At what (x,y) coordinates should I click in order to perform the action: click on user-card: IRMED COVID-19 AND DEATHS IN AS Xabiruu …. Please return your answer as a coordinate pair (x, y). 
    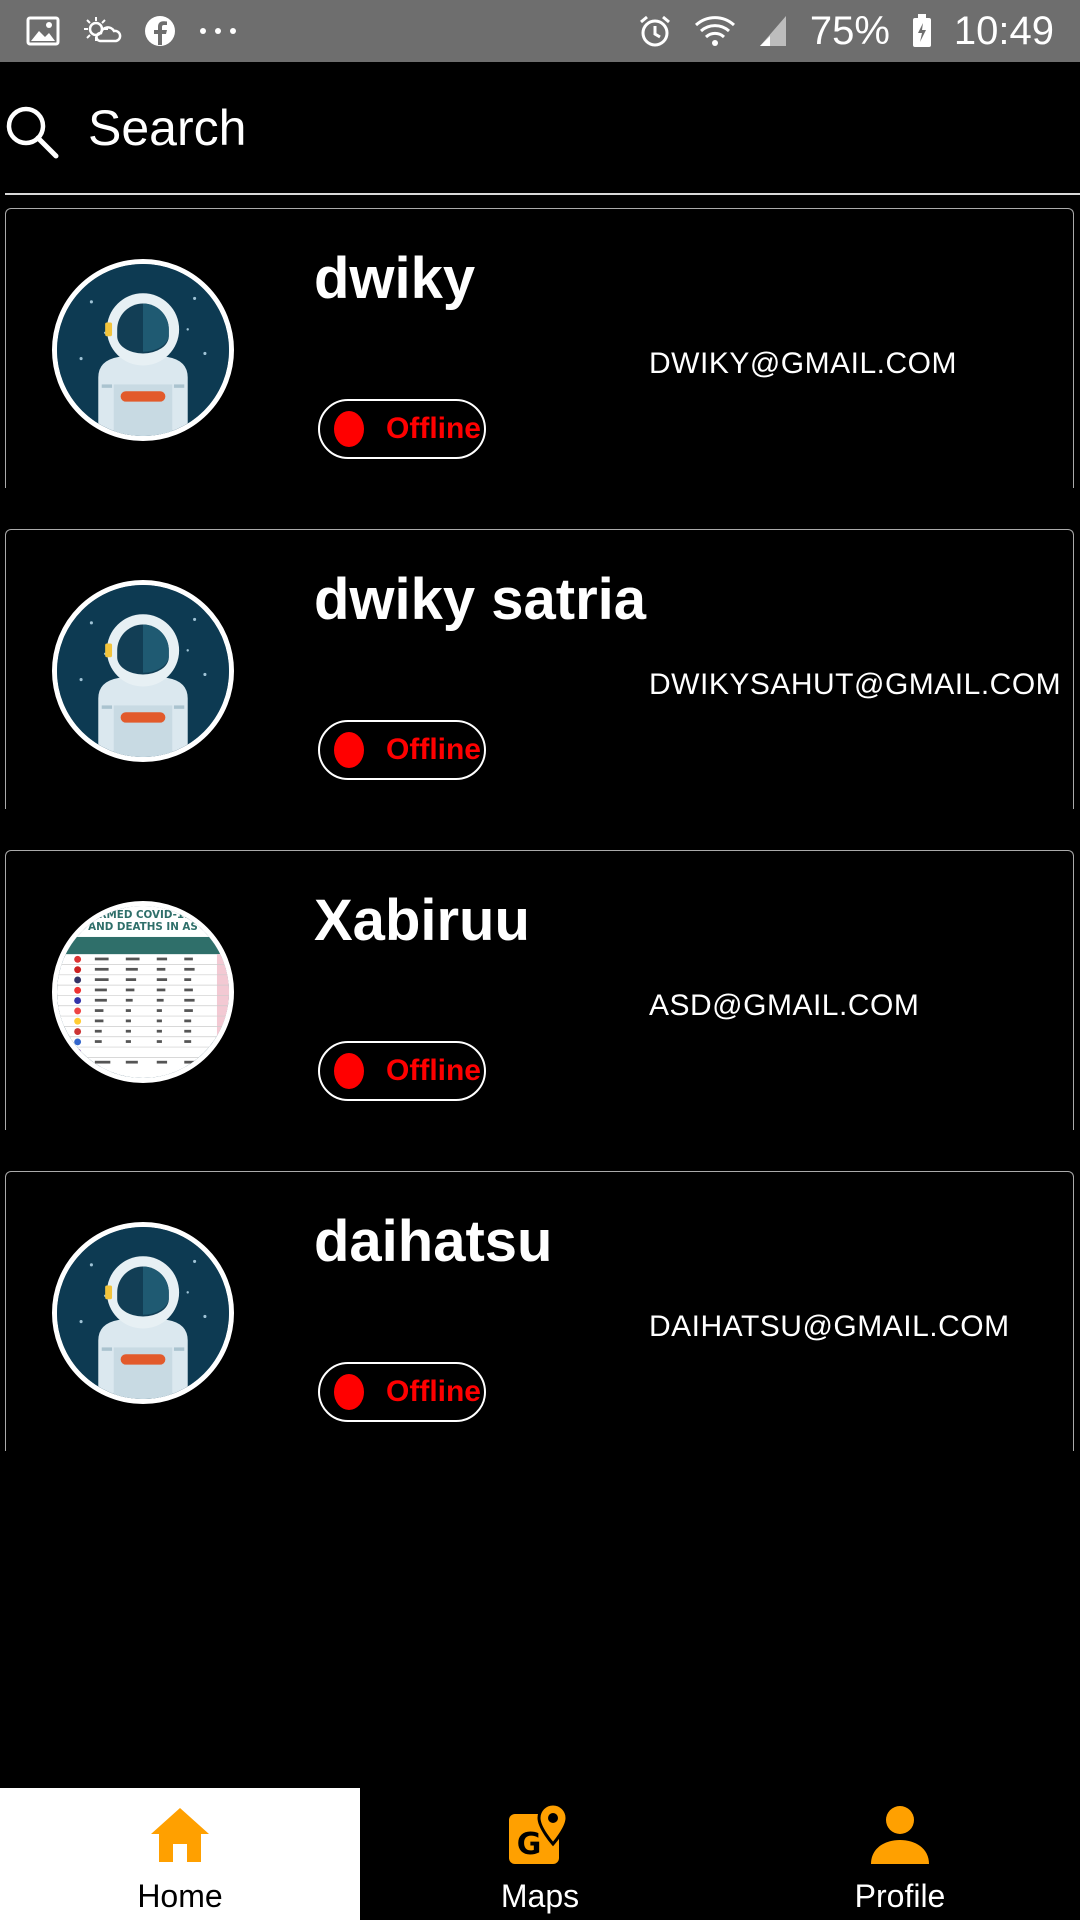
    Looking at the image, I should click on (539, 990).